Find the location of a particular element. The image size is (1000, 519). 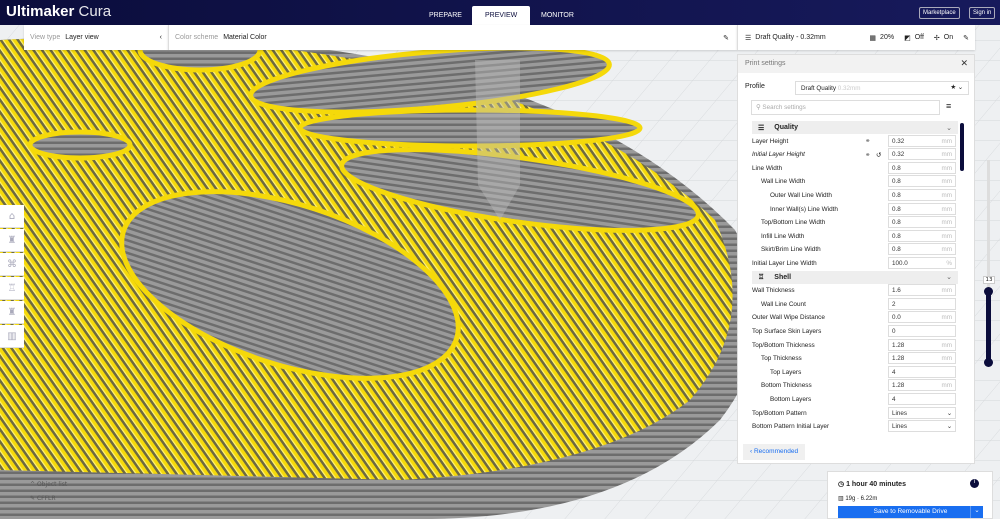

material-usage: ▥ 19g · 6.22m is located at coordinates (857, 498).